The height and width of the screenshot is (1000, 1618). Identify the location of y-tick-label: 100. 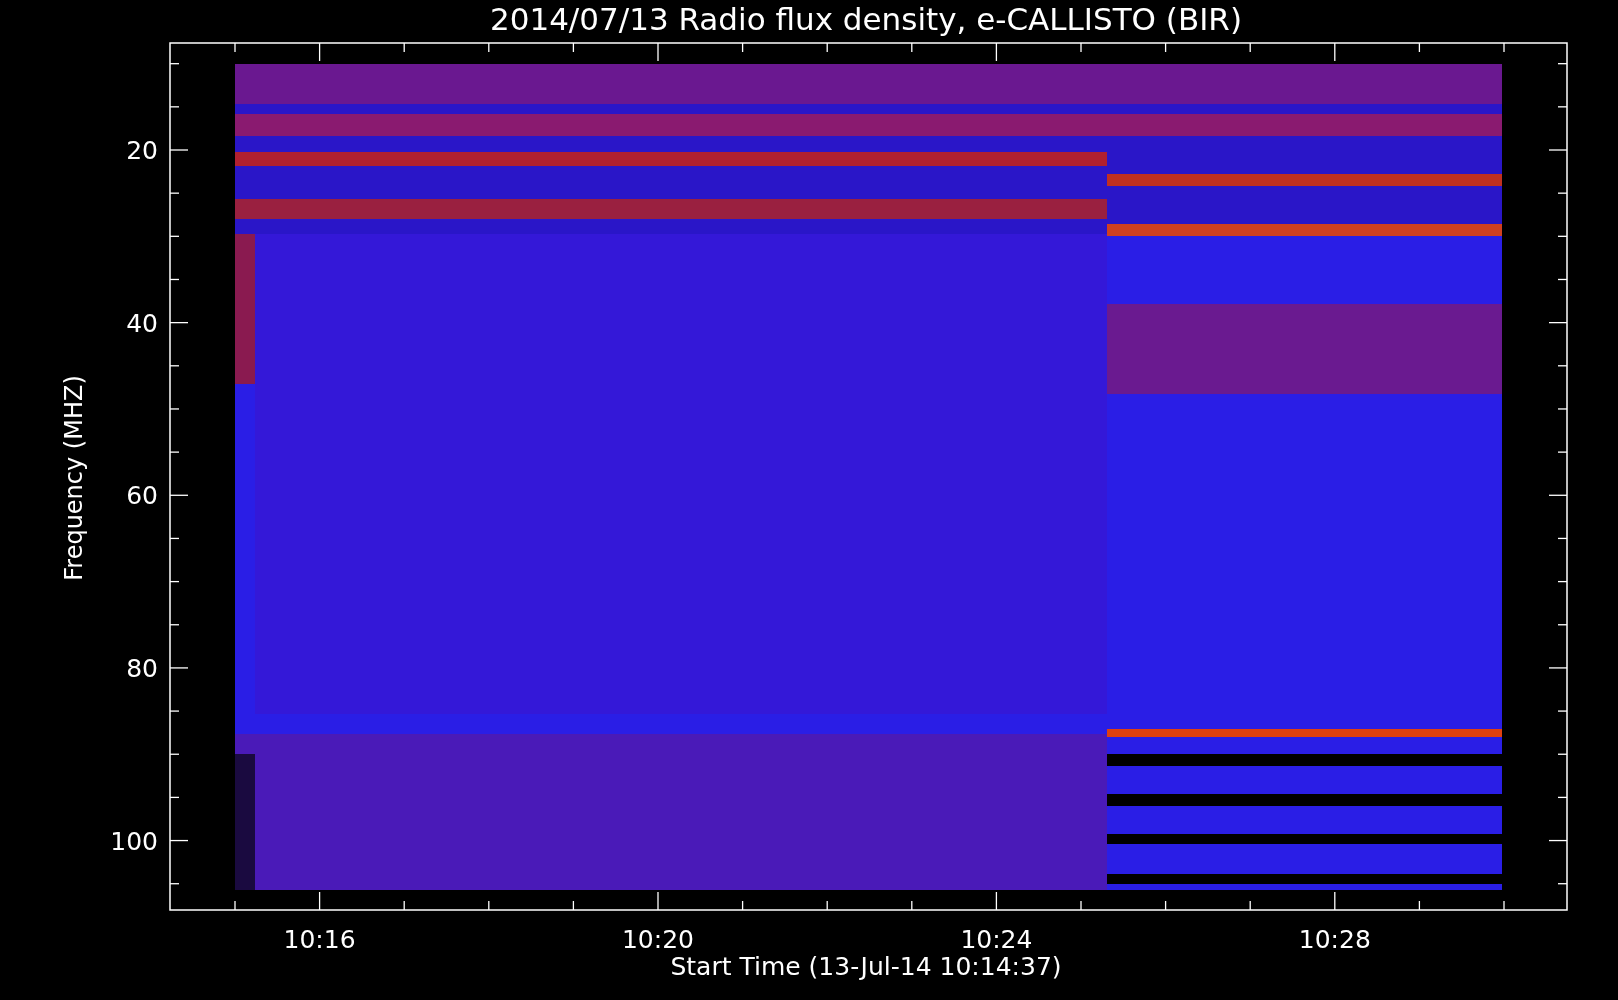
(134, 841).